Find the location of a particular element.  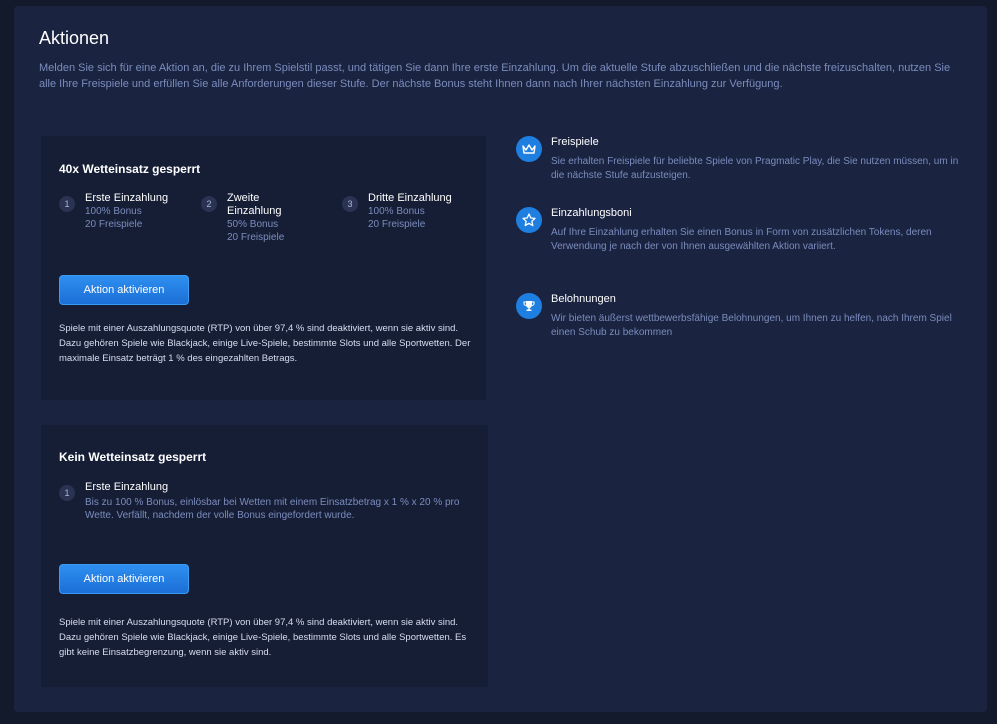

crown-icon is located at coordinates (529, 149).